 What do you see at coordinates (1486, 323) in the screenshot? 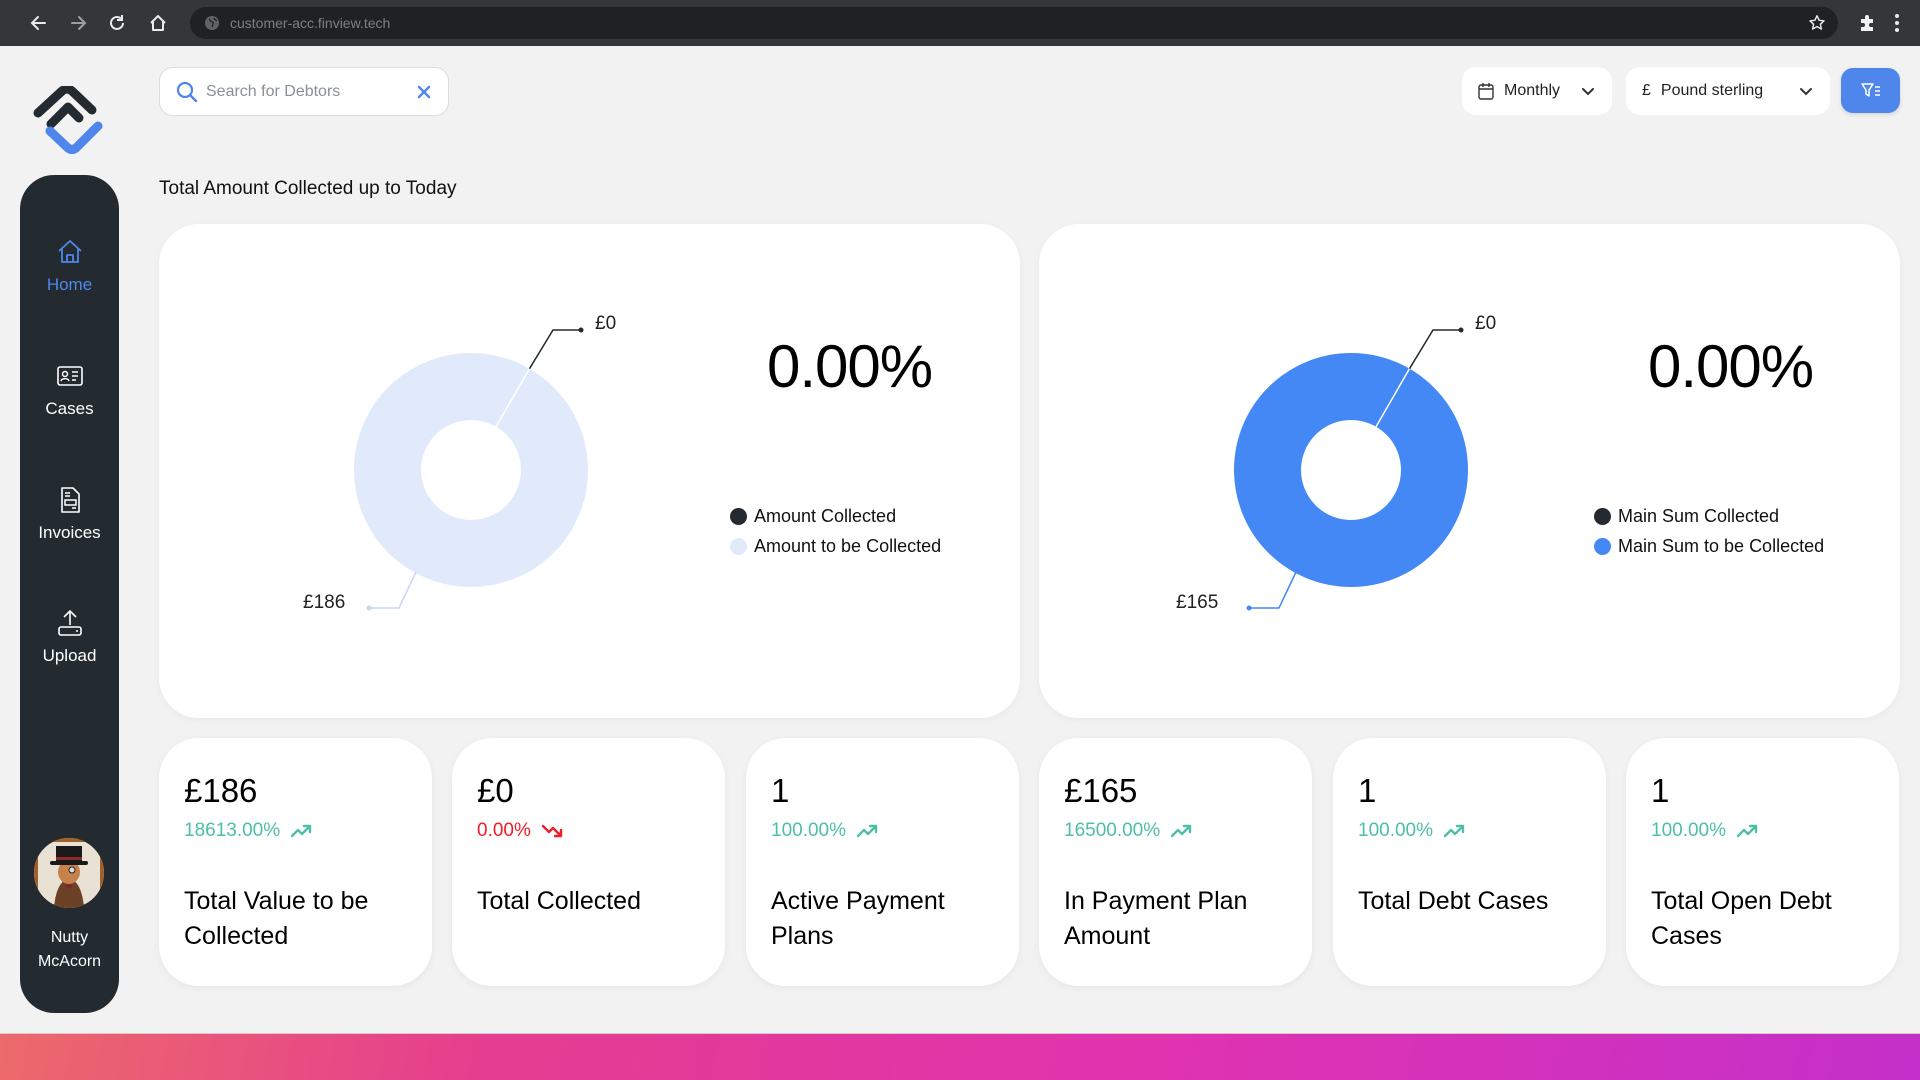
I see `donut-label-collected: £0` at bounding box center [1486, 323].